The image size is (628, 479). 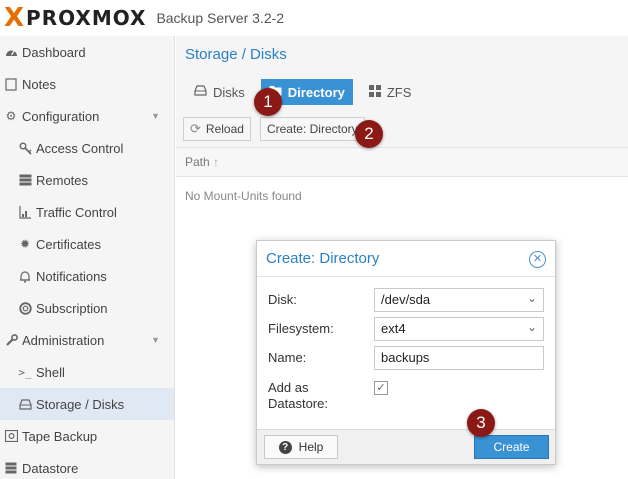 What do you see at coordinates (25, 180) in the screenshot?
I see `server-icon` at bounding box center [25, 180].